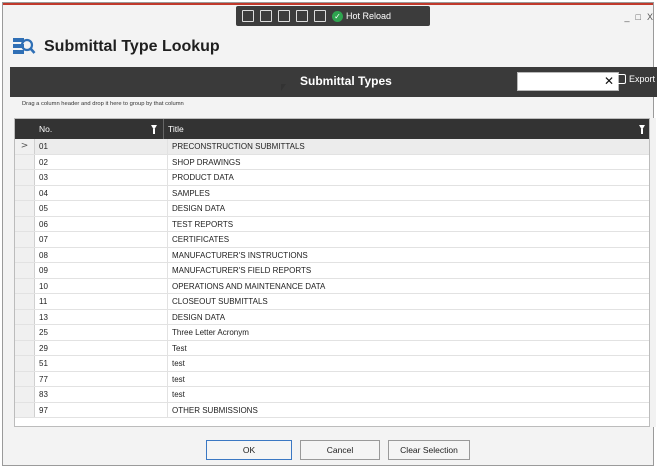  Describe the element at coordinates (43, 379) in the screenshot. I see `cell-no: 77` at that location.